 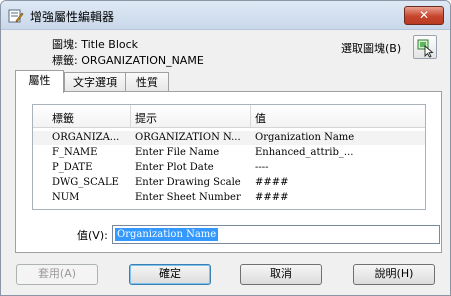 I want to click on table-row: DWG_SCALE Enter Drawing Scale ####, so click(x=229, y=183).